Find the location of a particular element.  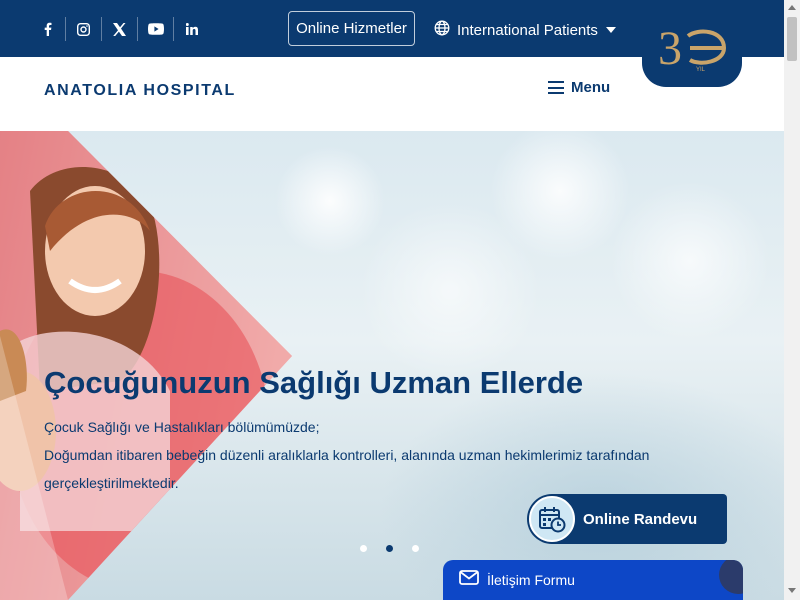

menu-label: Menu is located at coordinates (591, 87).